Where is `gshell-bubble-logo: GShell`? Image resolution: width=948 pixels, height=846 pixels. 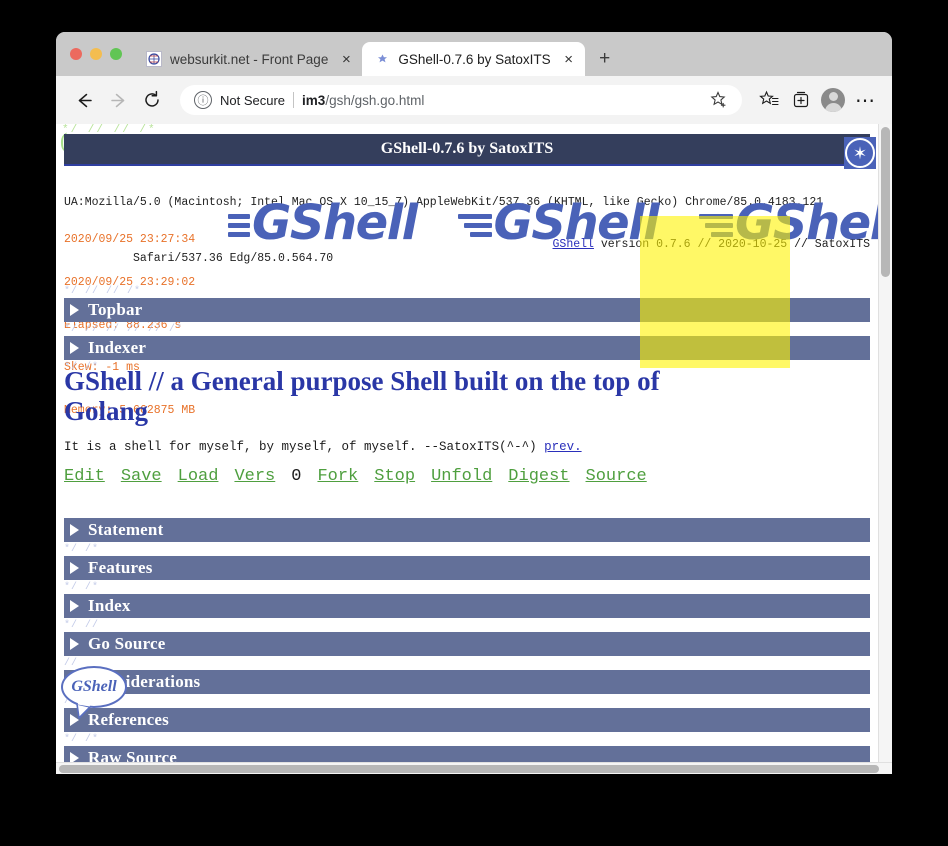
gshell-bubble-logo: GShell is located at coordinates (95, 696).